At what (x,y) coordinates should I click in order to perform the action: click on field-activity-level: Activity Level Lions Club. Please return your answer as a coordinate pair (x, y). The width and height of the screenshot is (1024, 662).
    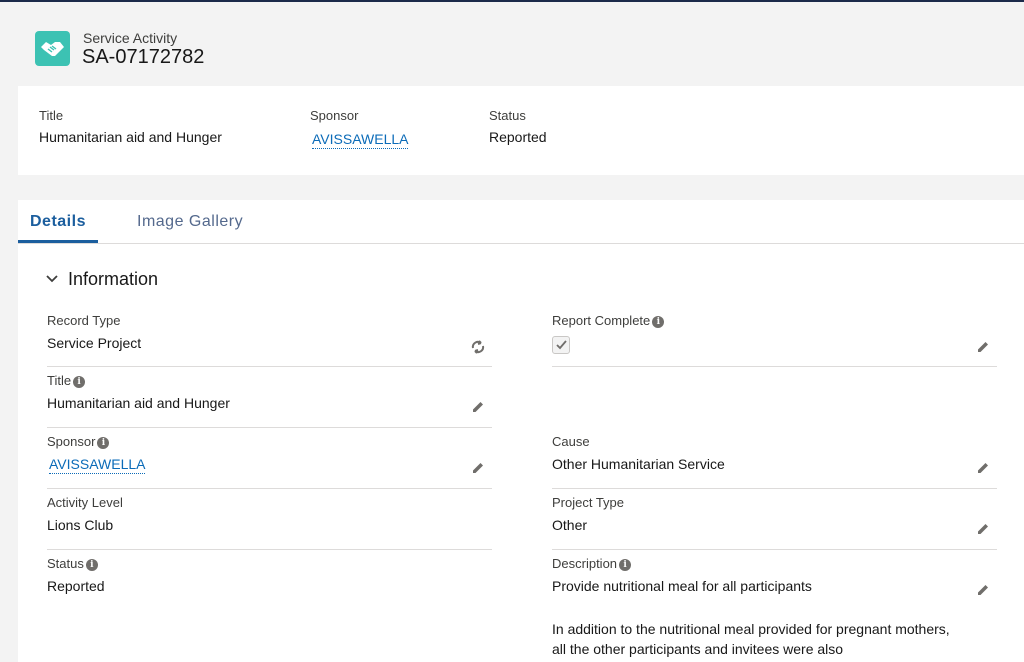
    Looking at the image, I should click on (269, 522).